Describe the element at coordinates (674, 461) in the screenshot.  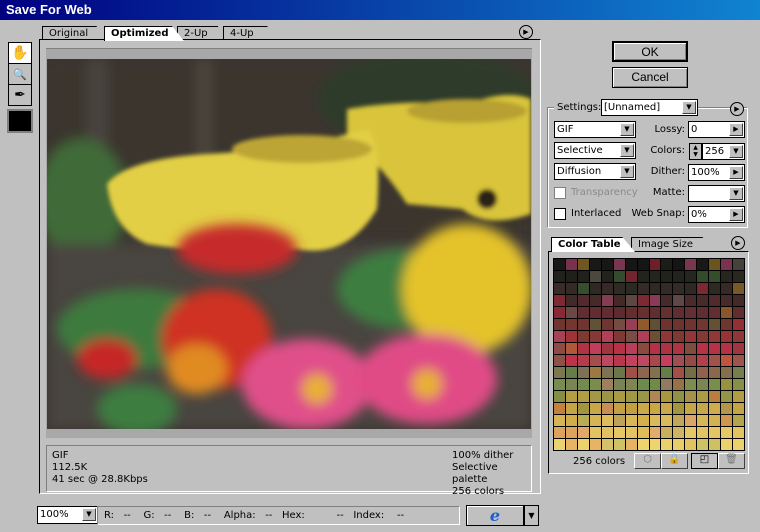
I see `lock-color-button: 🔒` at that location.